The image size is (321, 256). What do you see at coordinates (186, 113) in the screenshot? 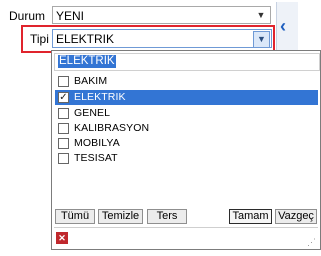
I see `option-genel: GENEL` at bounding box center [186, 113].